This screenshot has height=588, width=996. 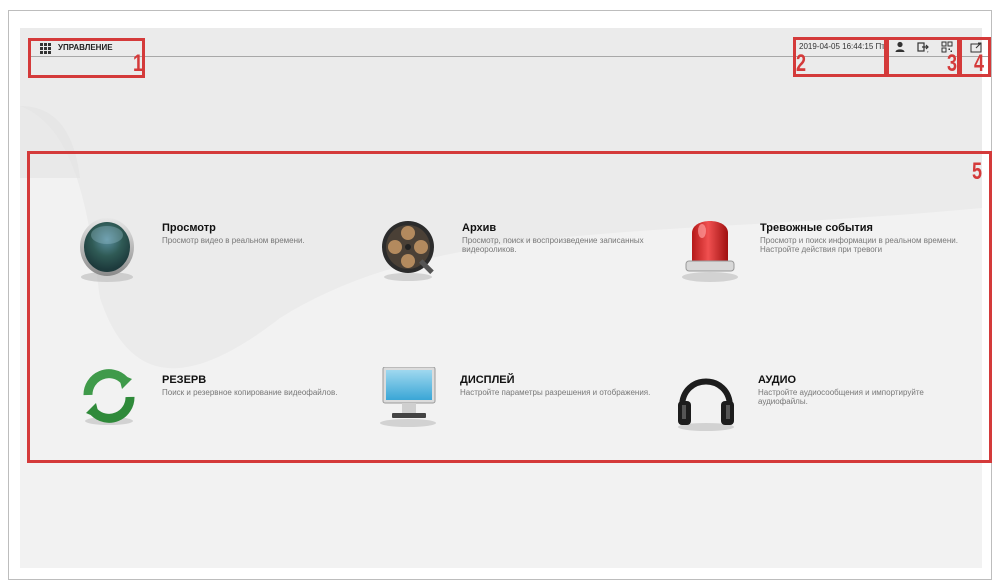 I want to click on monitor-icon, so click(x=412, y=406).